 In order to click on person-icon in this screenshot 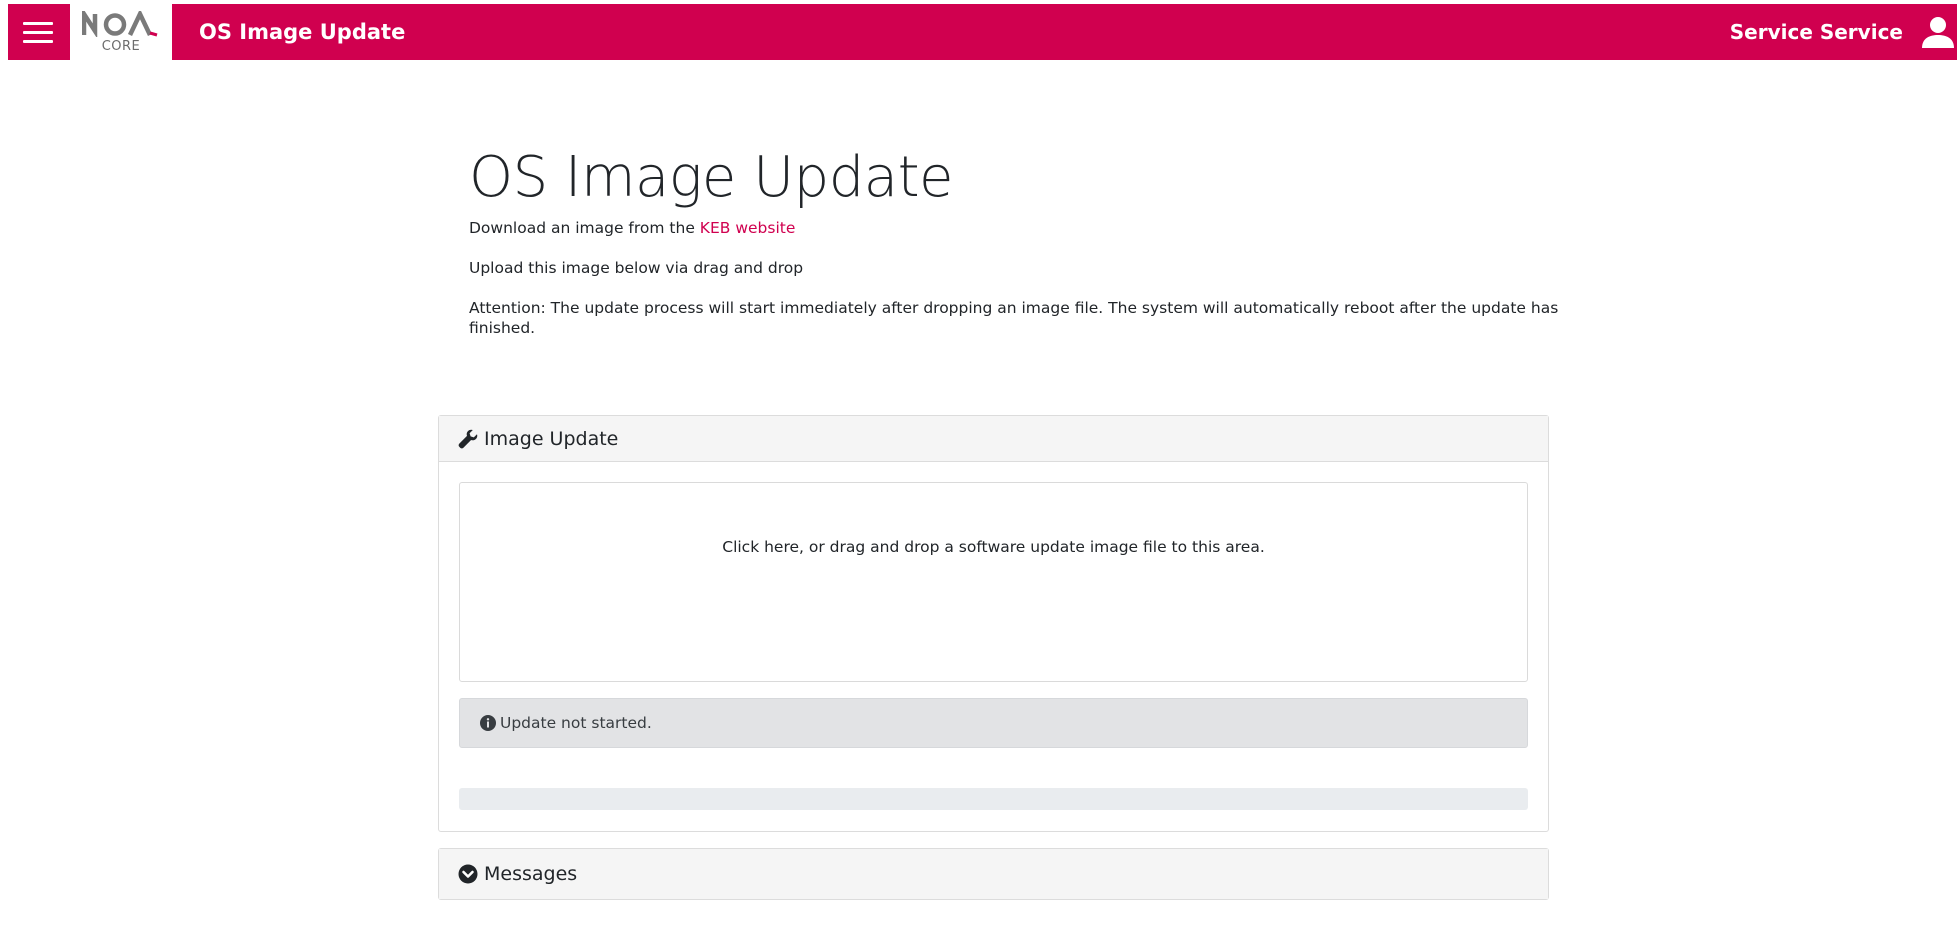, I will do `click(1938, 32)`.